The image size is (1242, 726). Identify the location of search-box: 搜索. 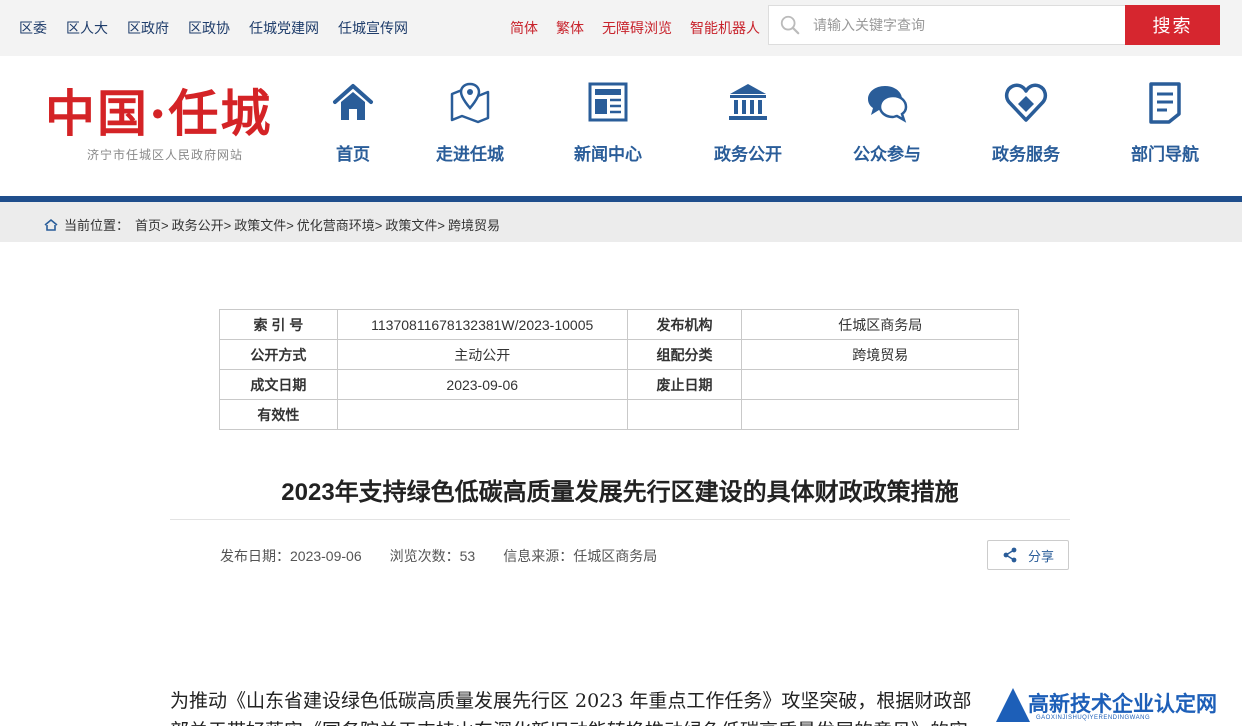
(994, 25).